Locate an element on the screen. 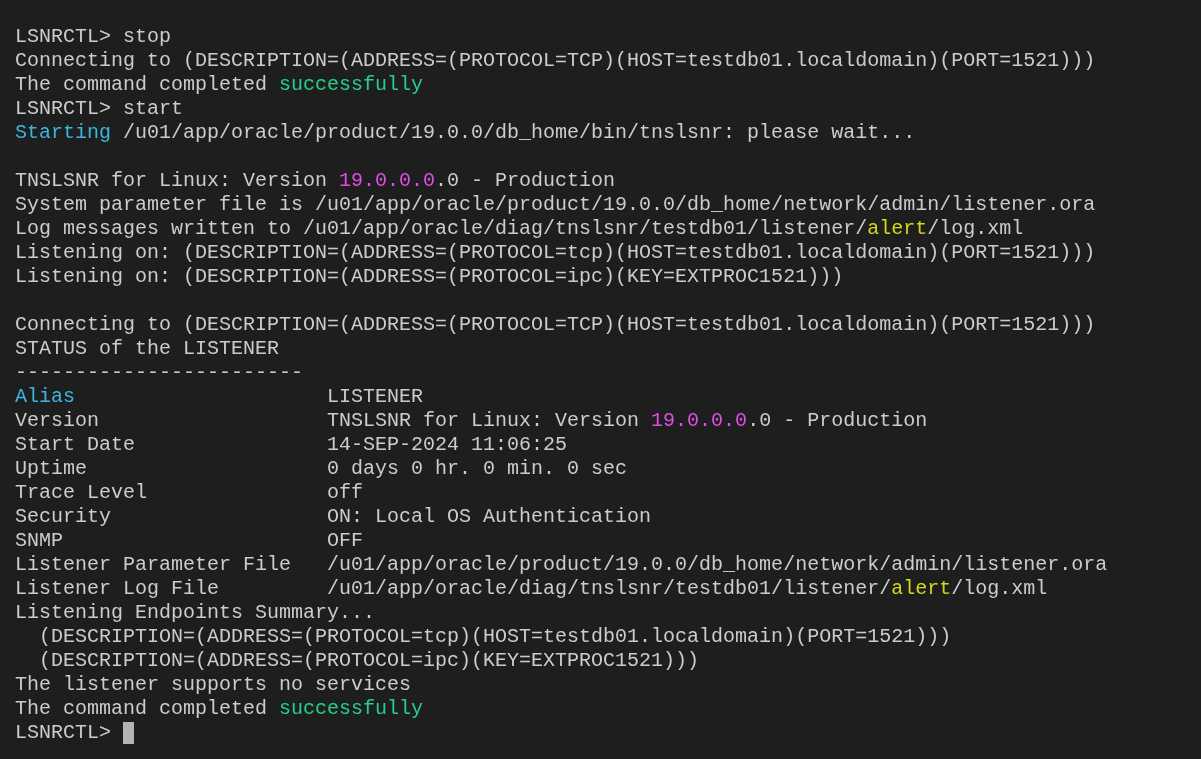 The height and width of the screenshot is (759, 1201). output-line: Start Date 14-SEP-2024 11:06:25 is located at coordinates (291, 445).